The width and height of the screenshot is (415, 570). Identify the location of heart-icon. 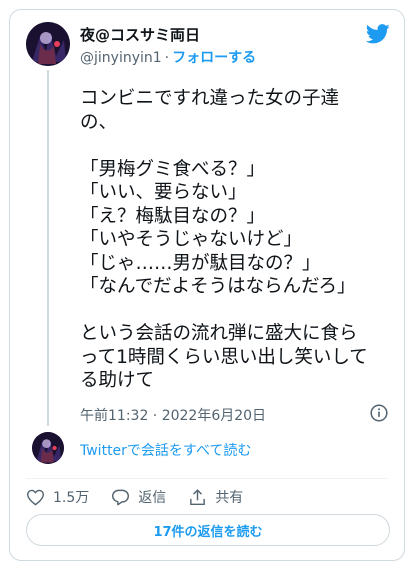
(35, 497).